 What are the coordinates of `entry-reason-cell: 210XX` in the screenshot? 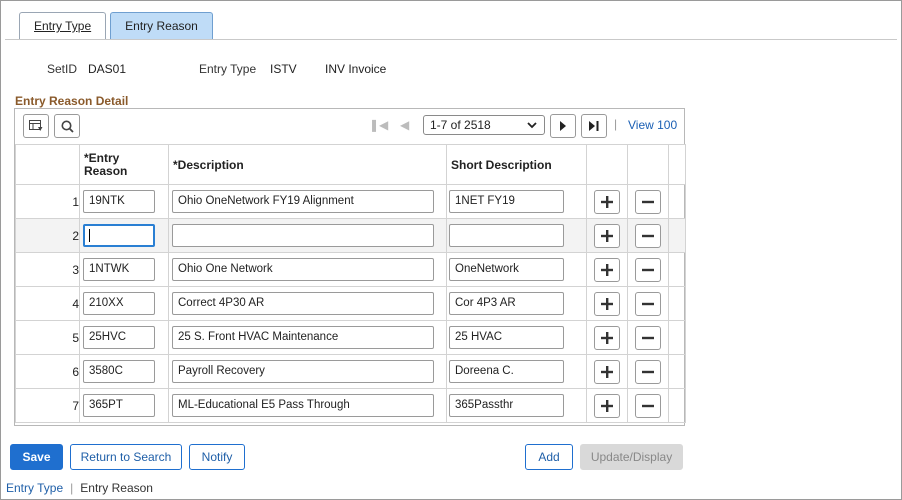 It's located at (124, 303).